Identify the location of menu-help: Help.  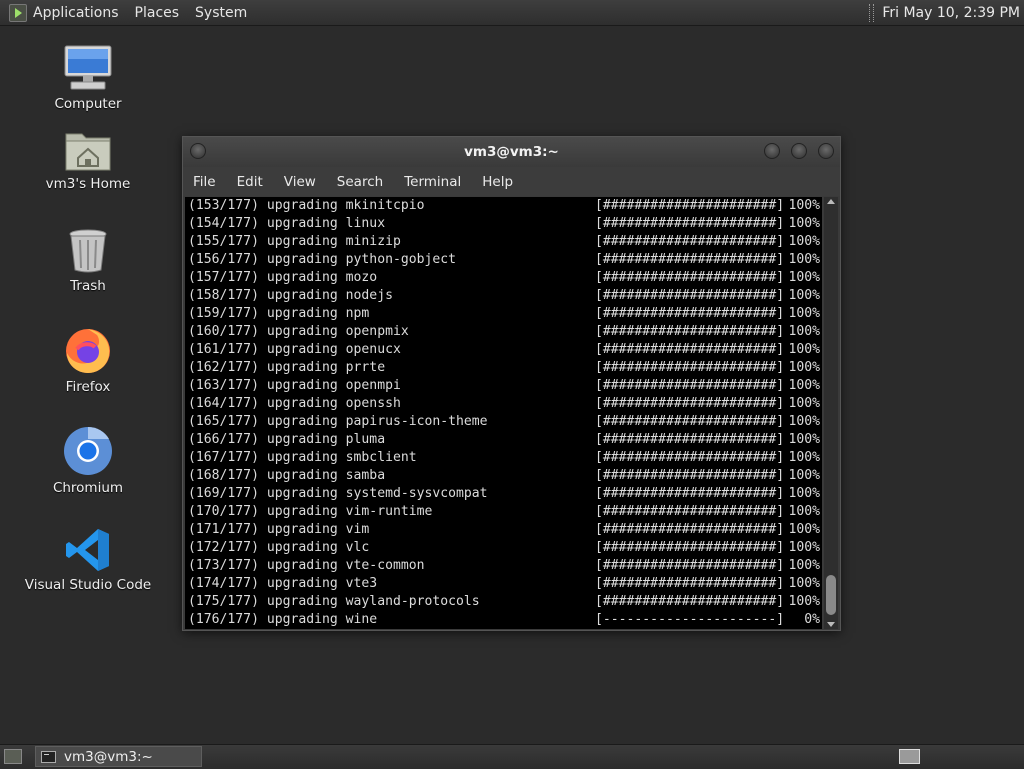
(497, 182).